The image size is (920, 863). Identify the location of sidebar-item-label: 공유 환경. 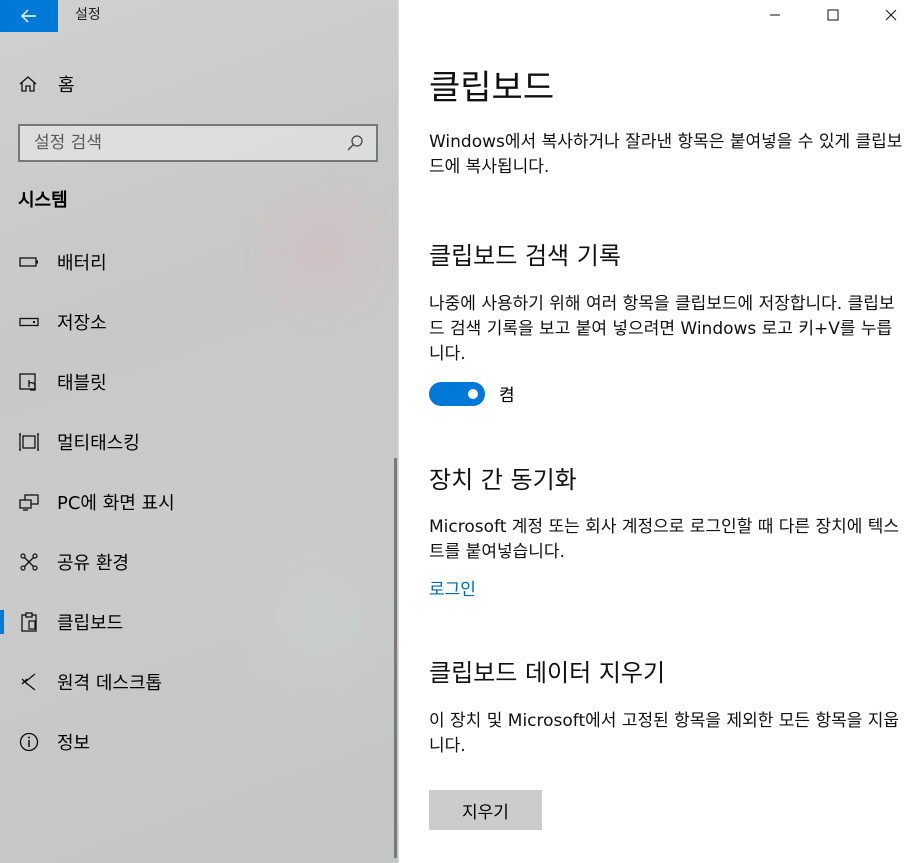
(93, 563).